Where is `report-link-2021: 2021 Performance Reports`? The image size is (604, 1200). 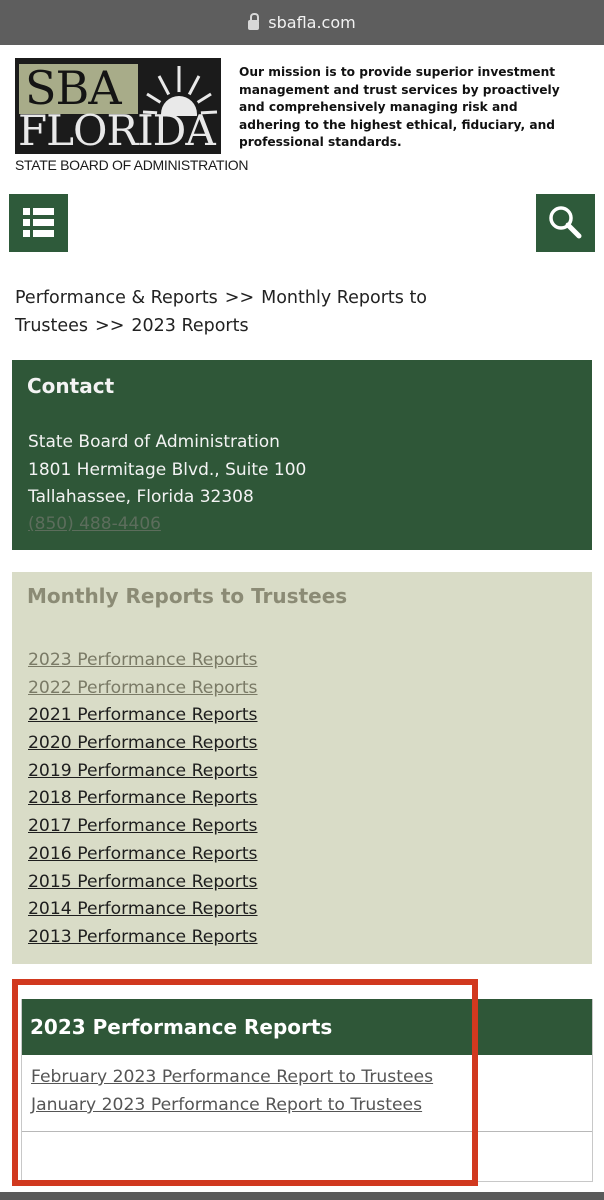
report-link-2021: 2021 Performance Reports is located at coordinates (143, 715).